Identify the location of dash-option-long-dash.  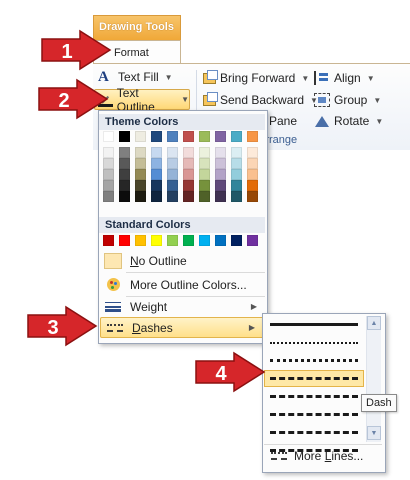
(314, 414).